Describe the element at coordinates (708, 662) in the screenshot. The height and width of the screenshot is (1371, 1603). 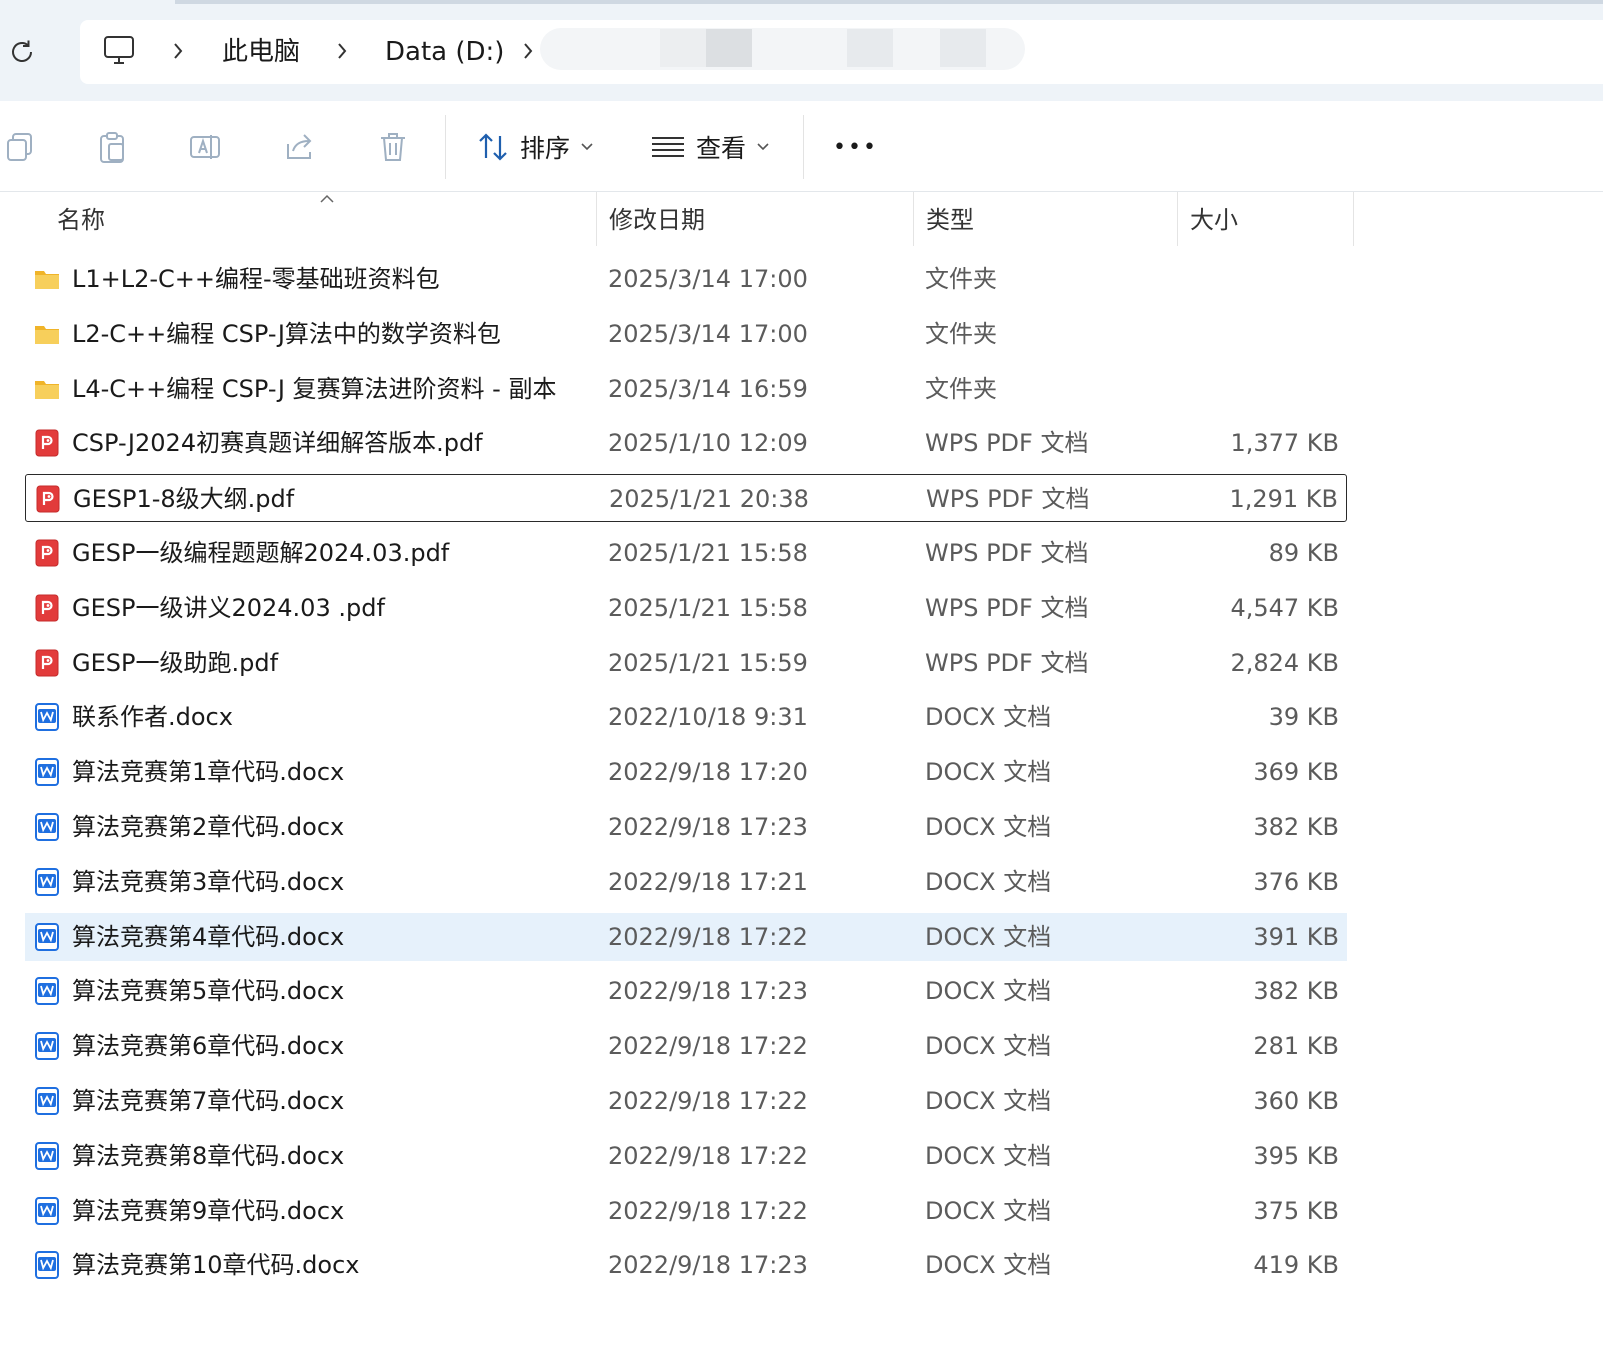
I see `file-modified-date: 2025/1/21 15:59` at that location.